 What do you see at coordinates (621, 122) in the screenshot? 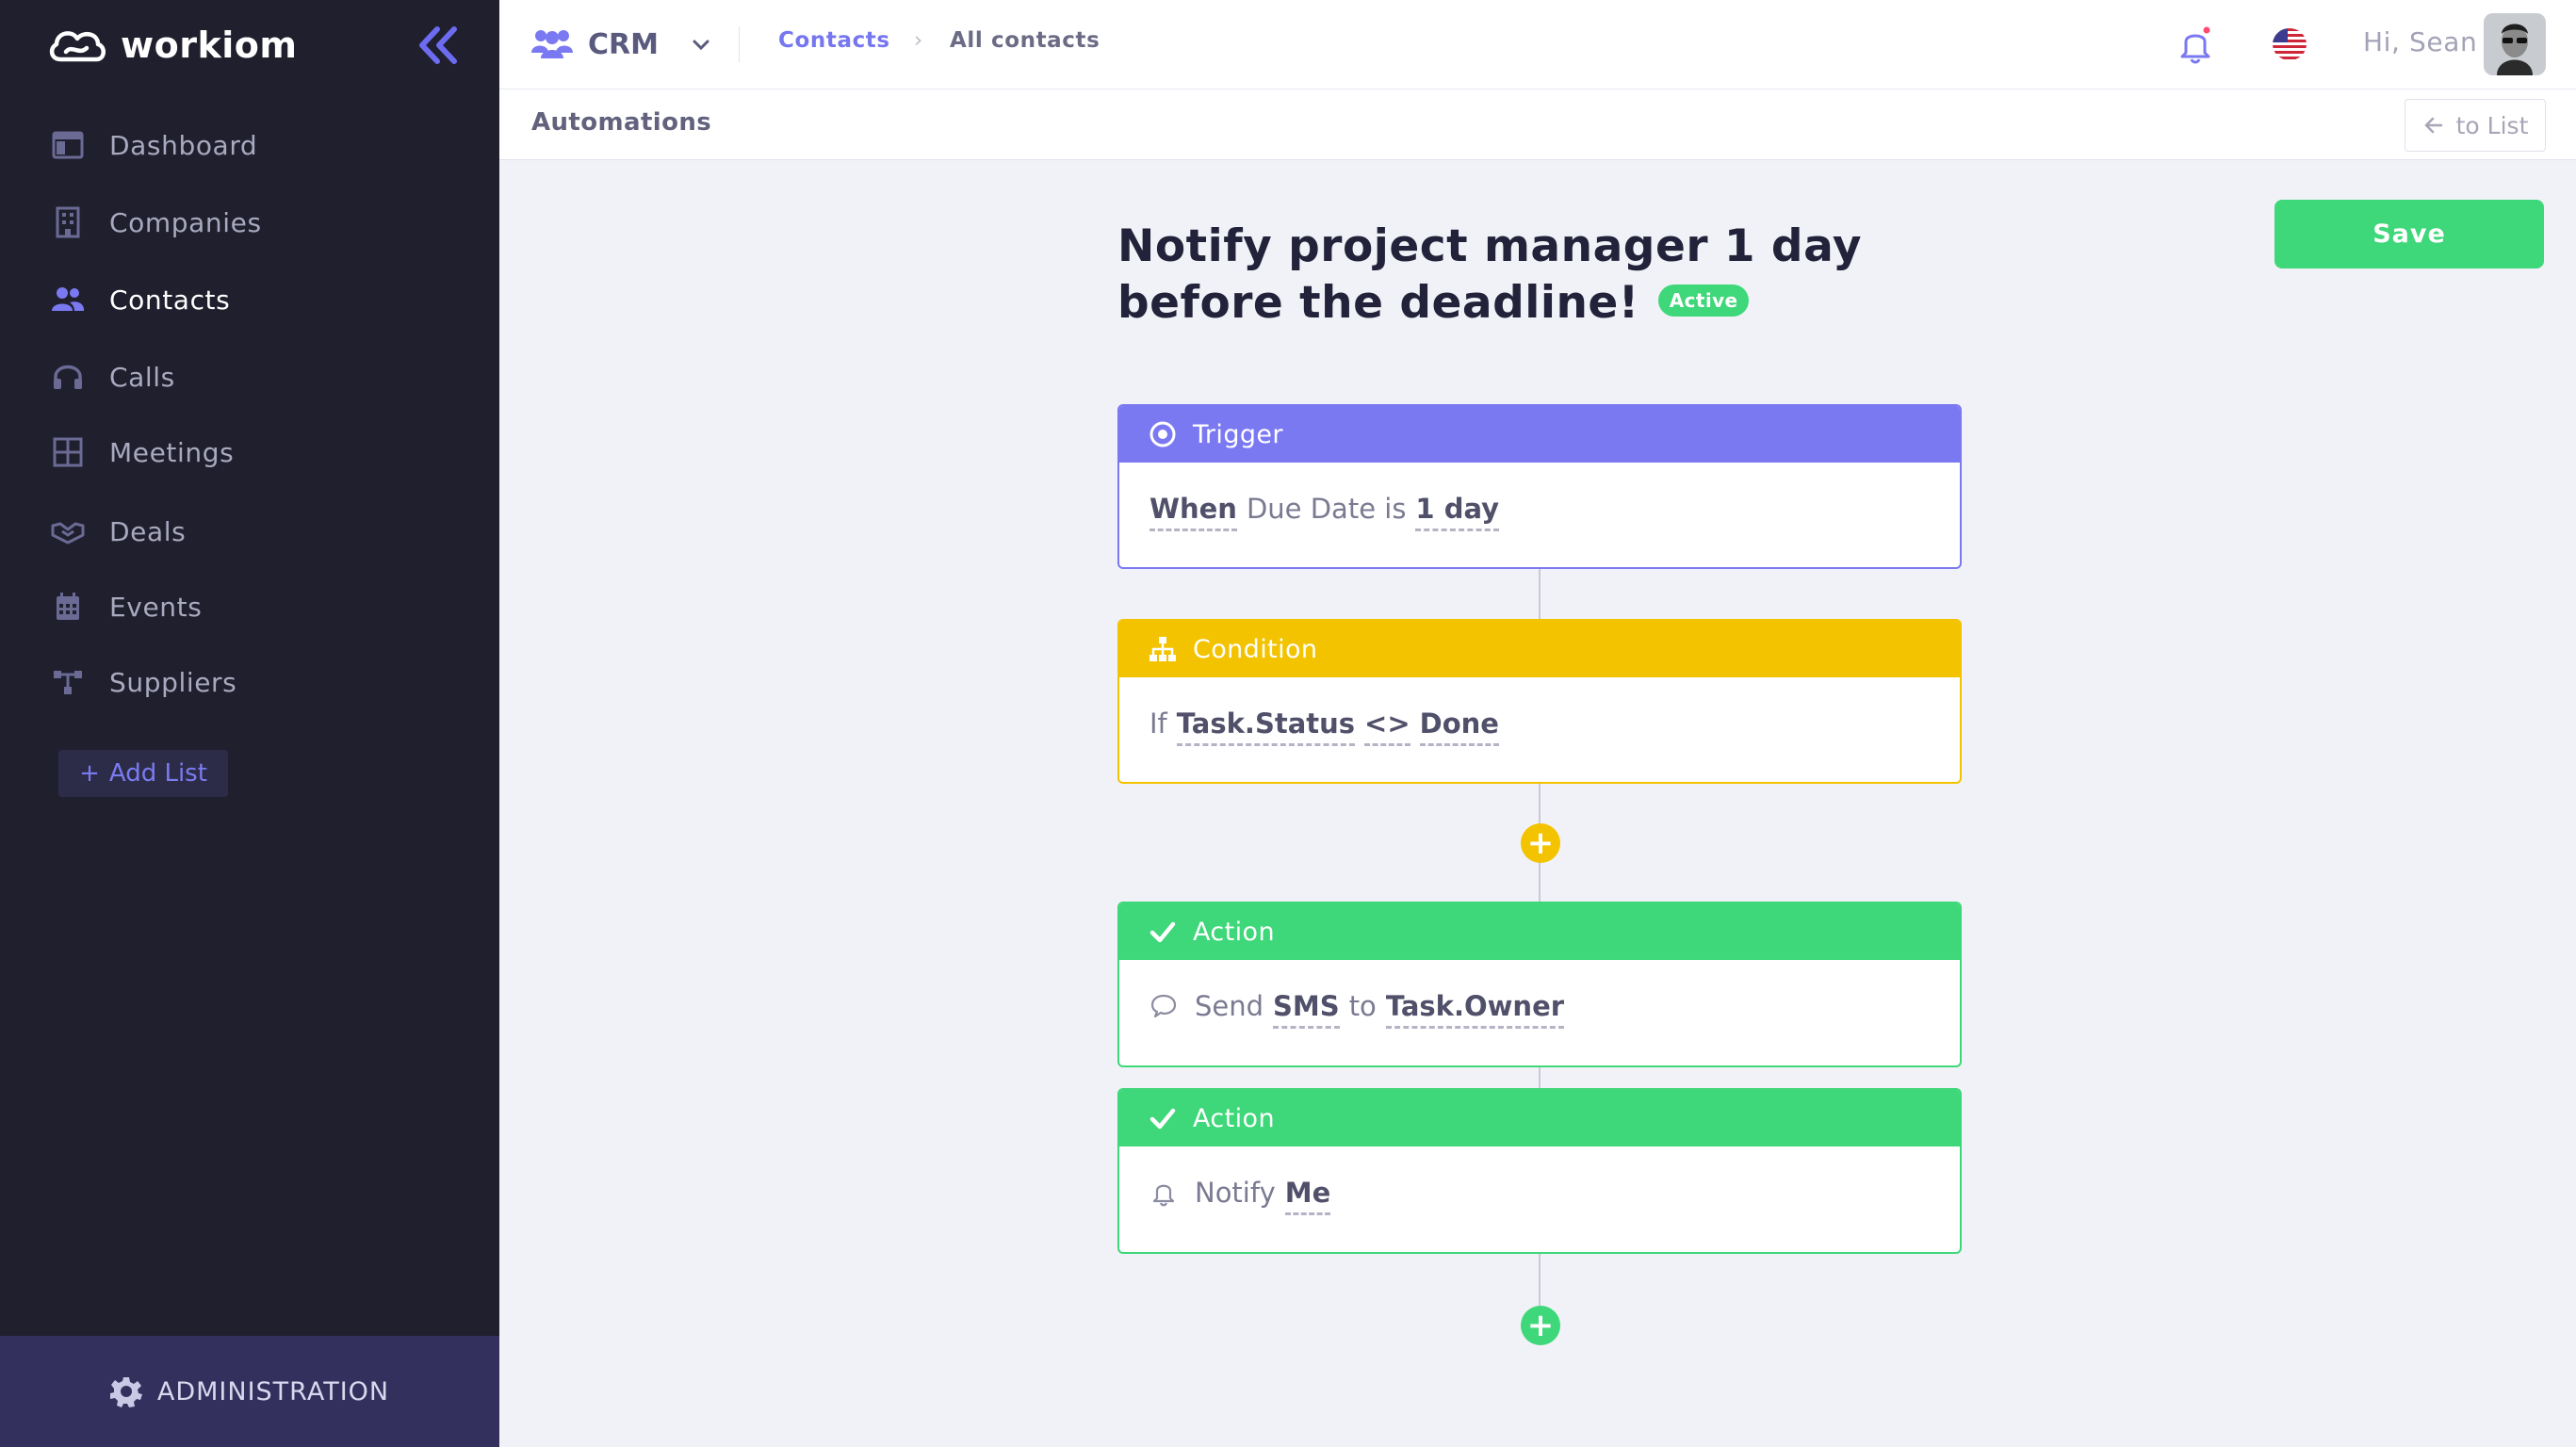
I see `page-title: Automations` at bounding box center [621, 122].